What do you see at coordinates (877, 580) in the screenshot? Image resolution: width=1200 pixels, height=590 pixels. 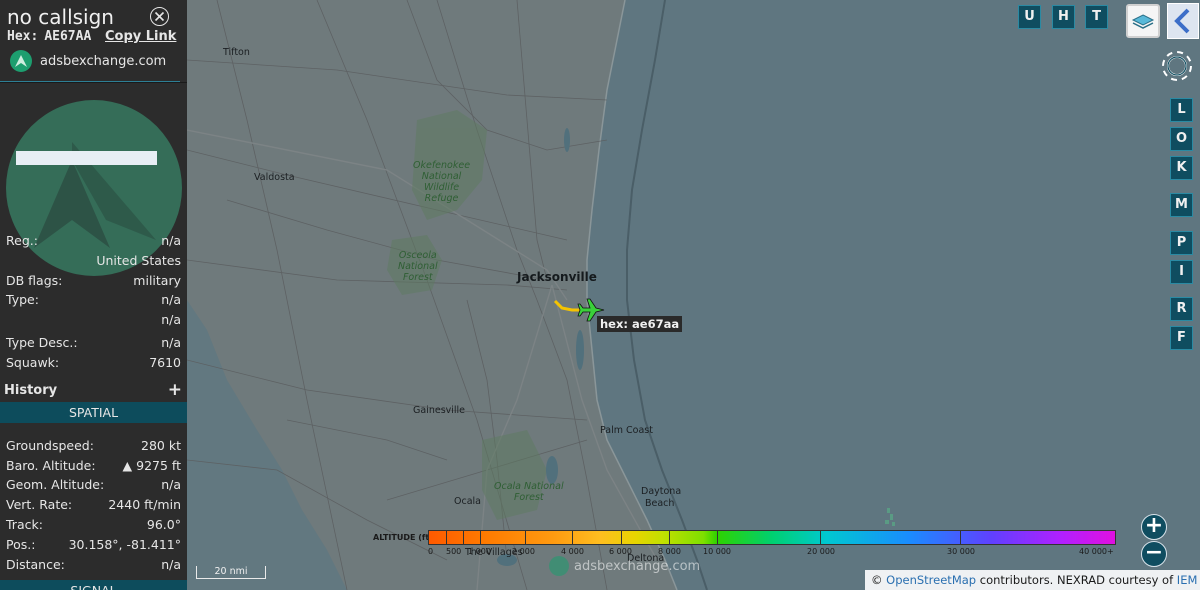 I see `copyright-symbol: ©` at bounding box center [877, 580].